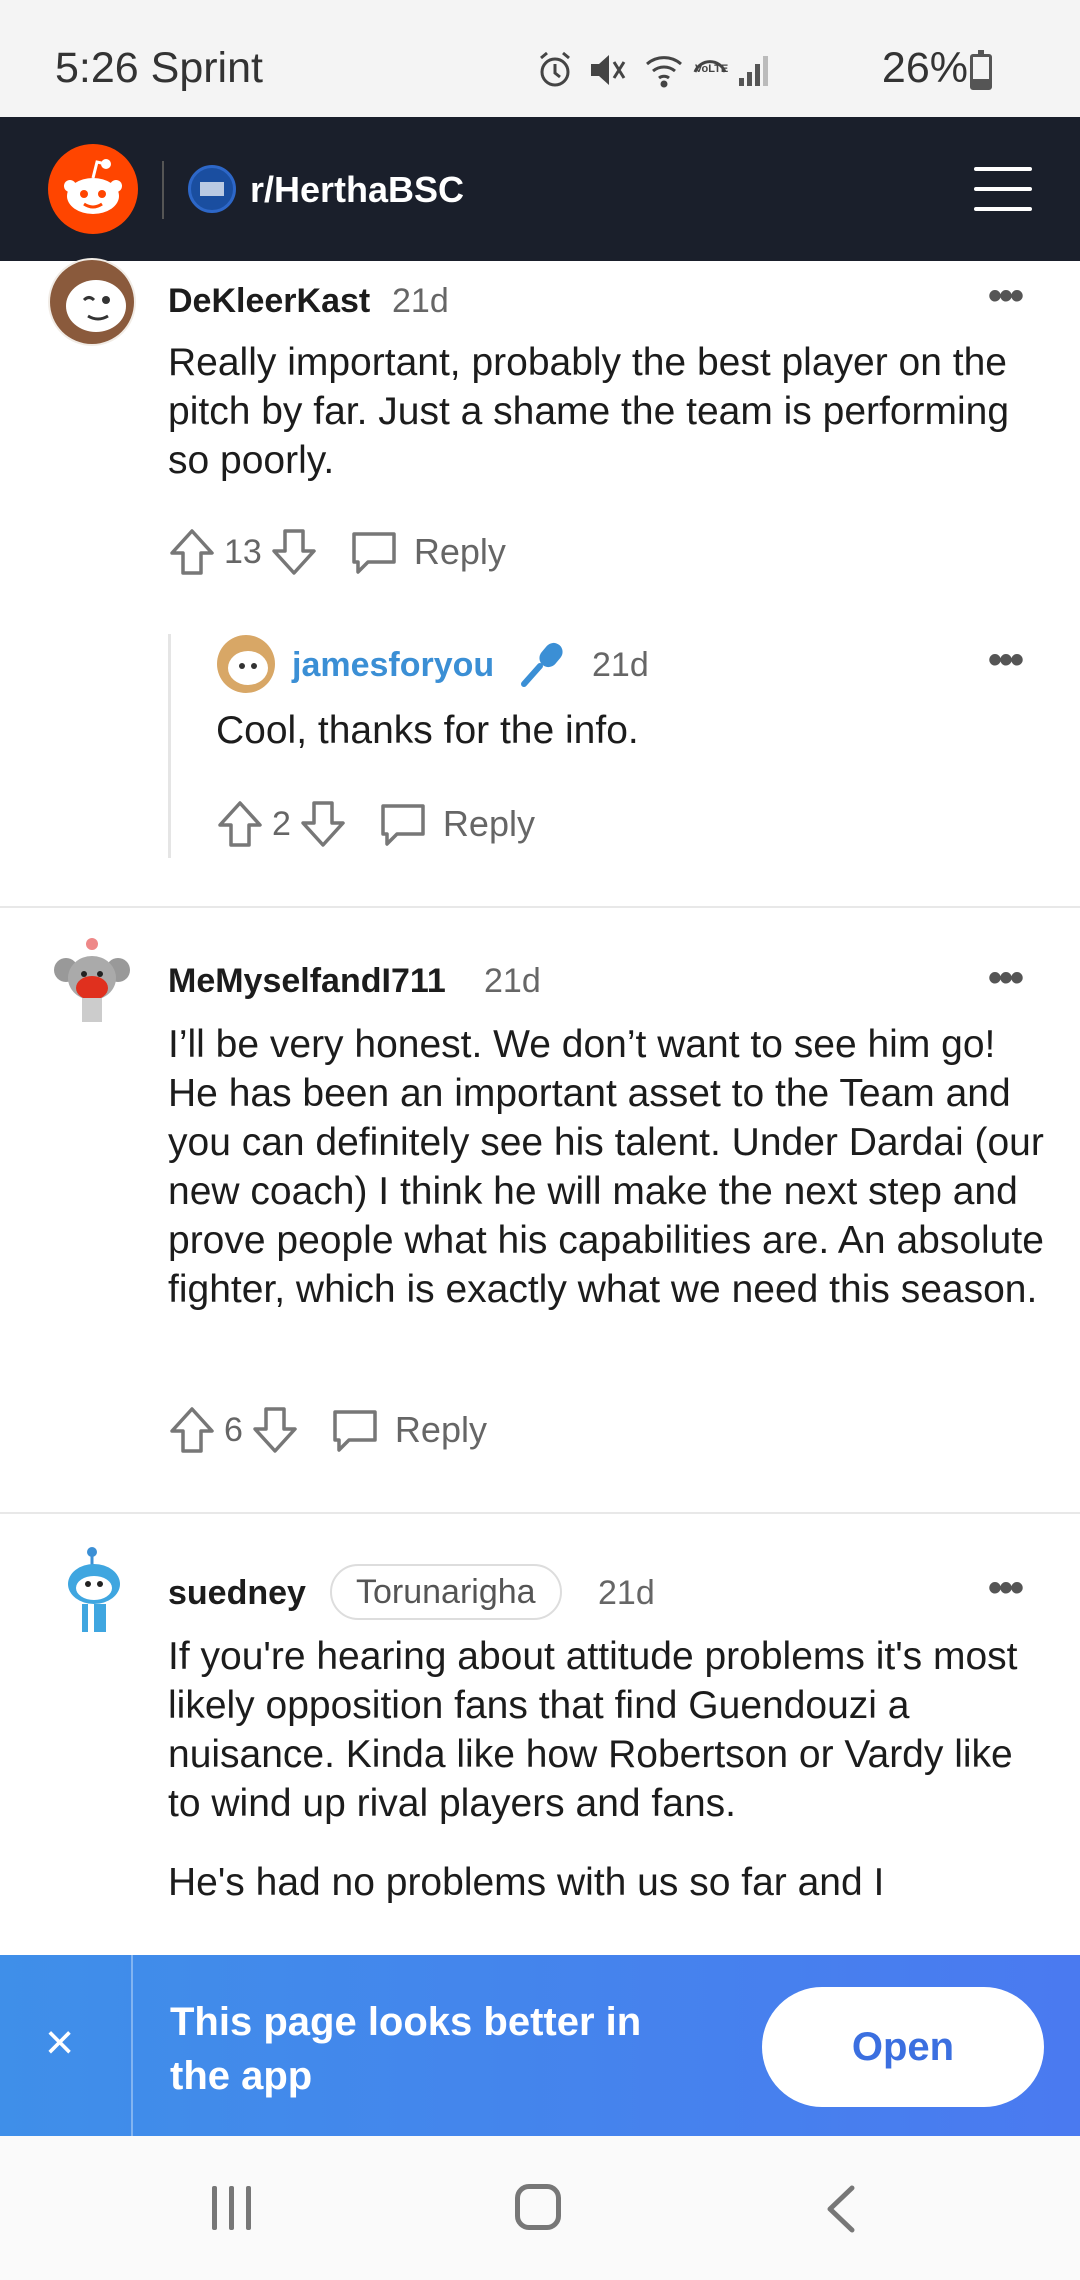 The height and width of the screenshot is (2280, 1080). Describe the element at coordinates (93, 189) in the screenshot. I see `reddit-logo` at that location.